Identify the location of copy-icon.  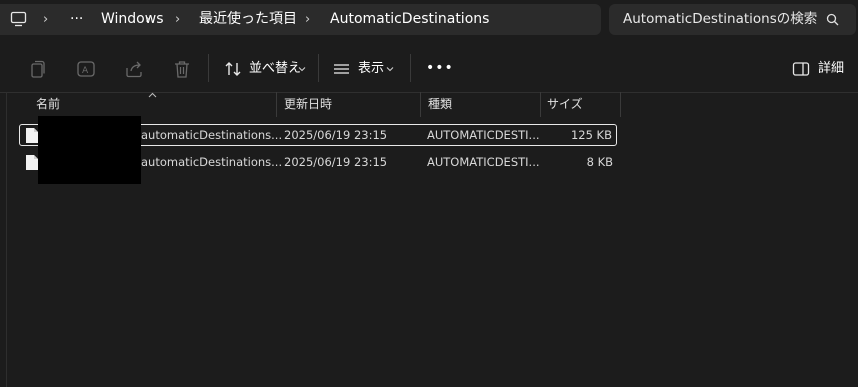
(38, 69).